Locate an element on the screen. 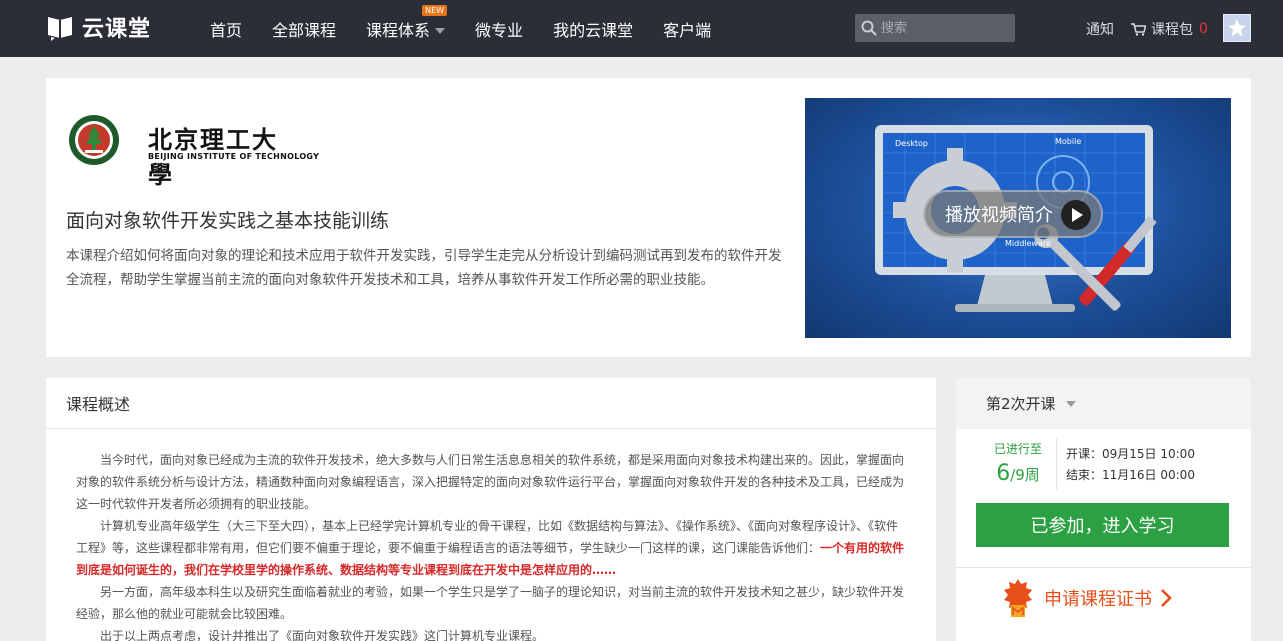 Image resolution: width=1283 pixels, height=641 pixels. nav-home: 首页 is located at coordinates (226, 29).